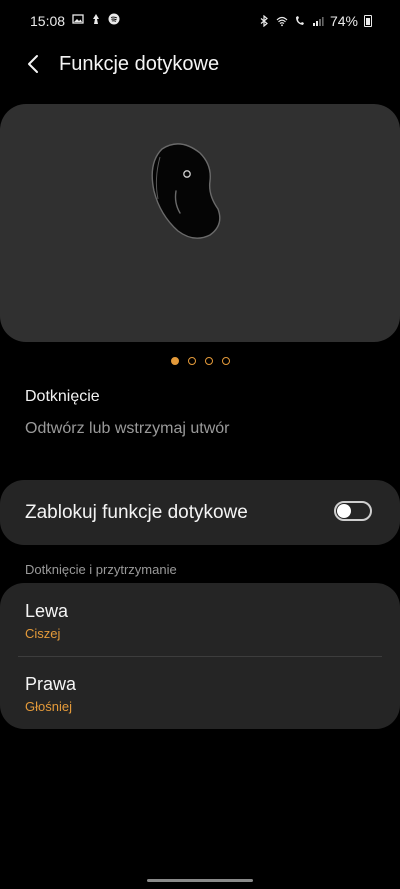 The height and width of the screenshot is (889, 400). Describe the element at coordinates (264, 21) in the screenshot. I see `bluetooth-icon` at that location.